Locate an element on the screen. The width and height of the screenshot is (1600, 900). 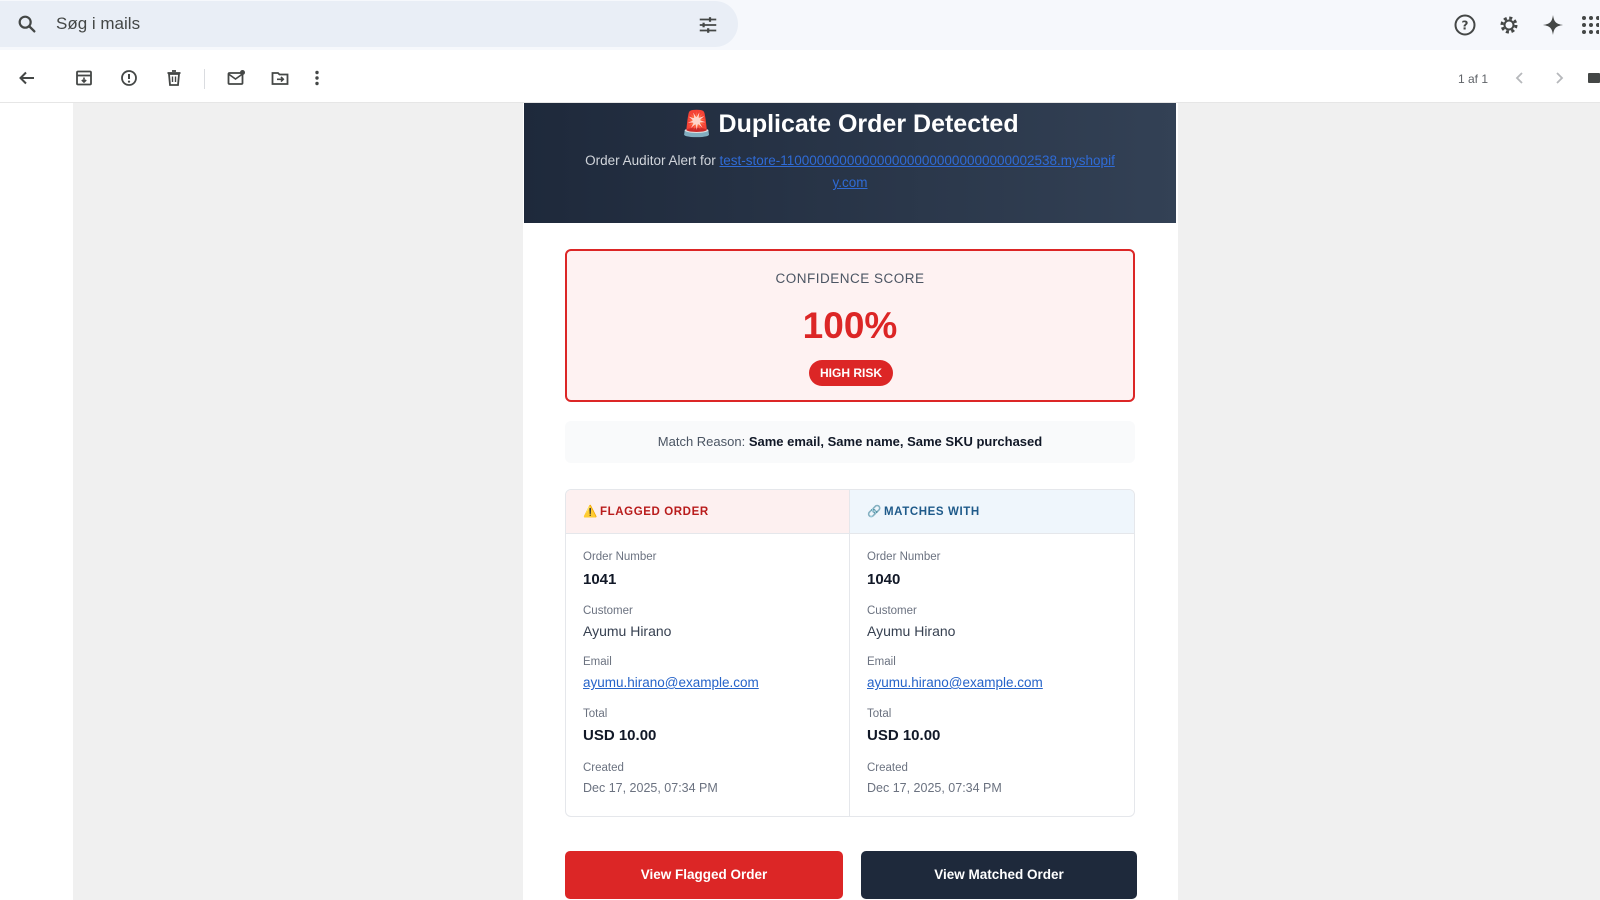
flagged-order-heading-text: FLAGGED ORDER is located at coordinates (654, 512).